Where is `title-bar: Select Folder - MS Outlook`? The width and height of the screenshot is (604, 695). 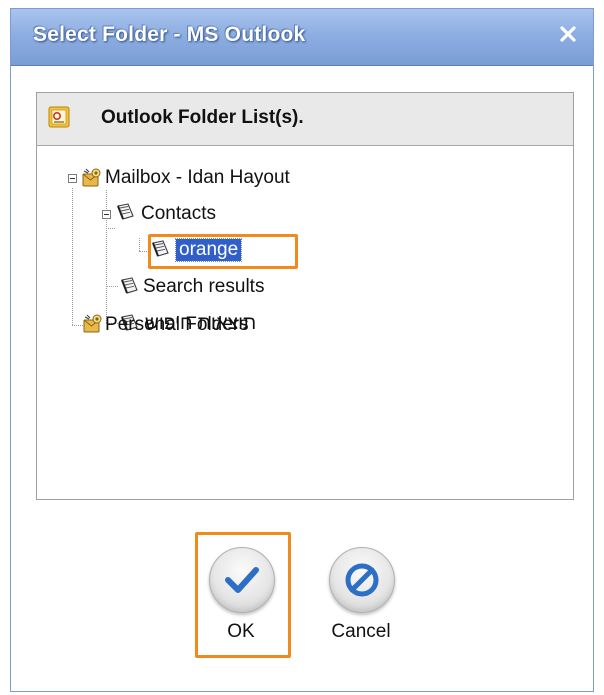
title-bar: Select Folder - MS Outlook is located at coordinates (302, 37).